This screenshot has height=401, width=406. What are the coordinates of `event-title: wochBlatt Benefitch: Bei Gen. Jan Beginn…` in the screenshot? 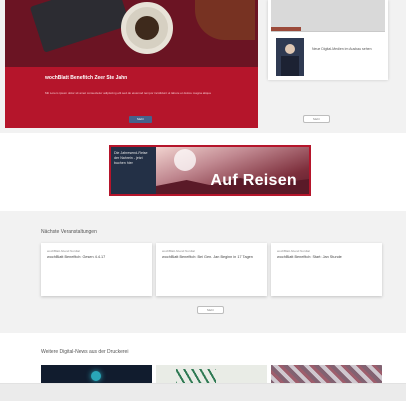 It's located at (211, 257).